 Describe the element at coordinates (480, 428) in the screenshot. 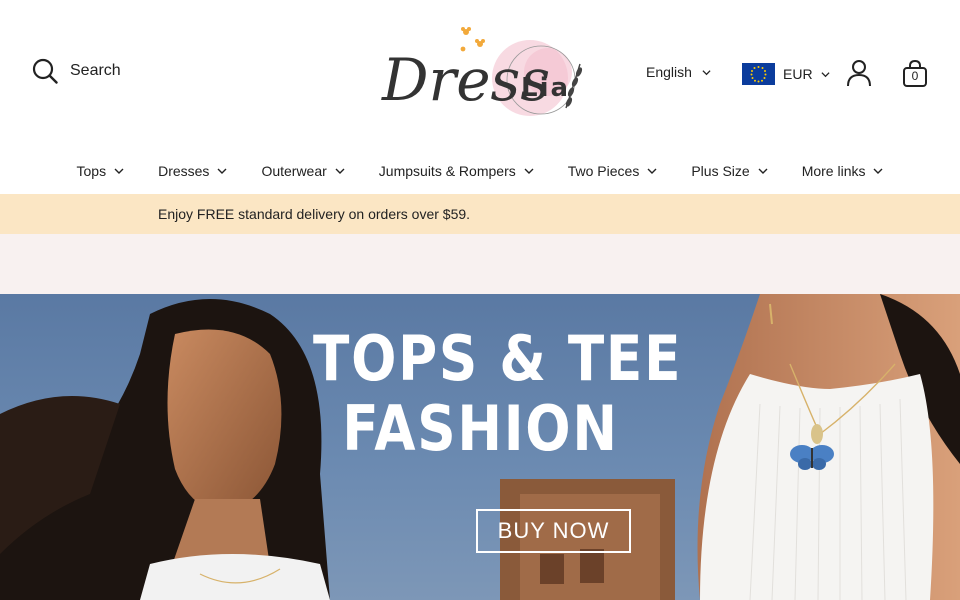

I see `hero-headline-line2: FASHION` at that location.